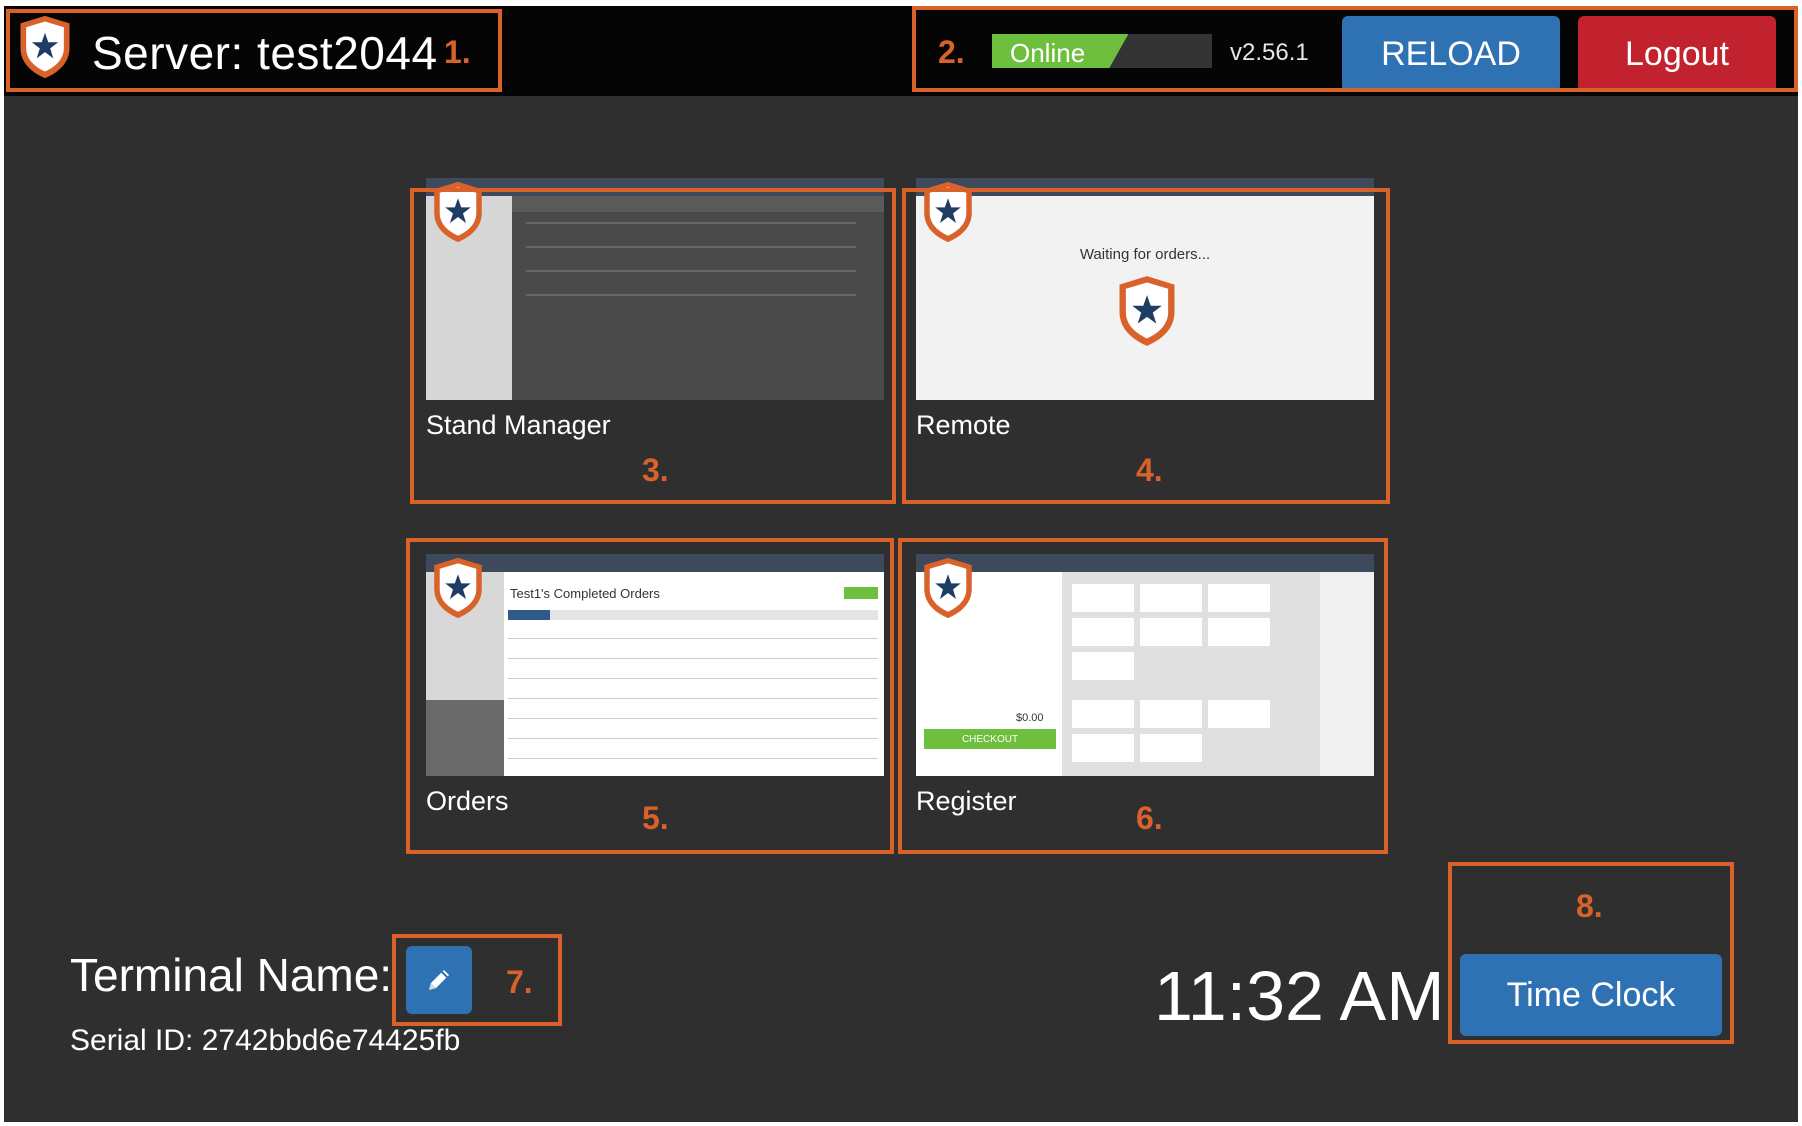 The width and height of the screenshot is (1802, 1126). I want to click on callout-number-3: 3., so click(655, 470).